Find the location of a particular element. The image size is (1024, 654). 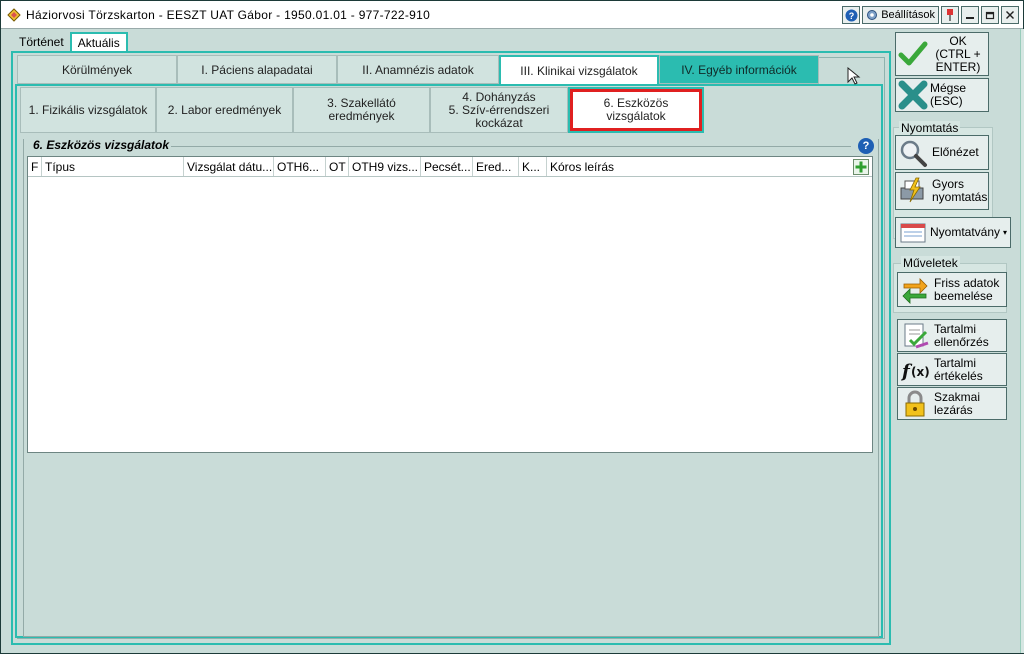

content-eval-line2: értékelés is located at coordinates (958, 375).